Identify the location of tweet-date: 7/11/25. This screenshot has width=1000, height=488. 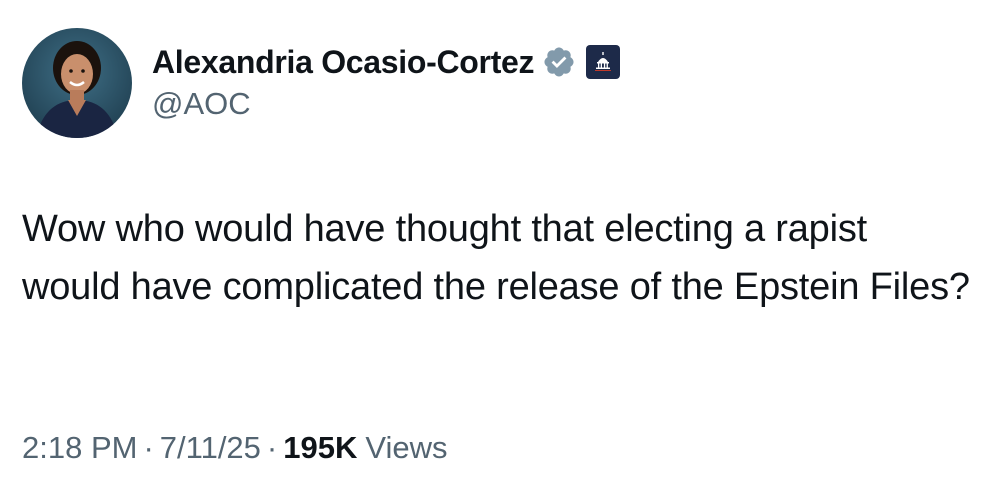
(210, 448).